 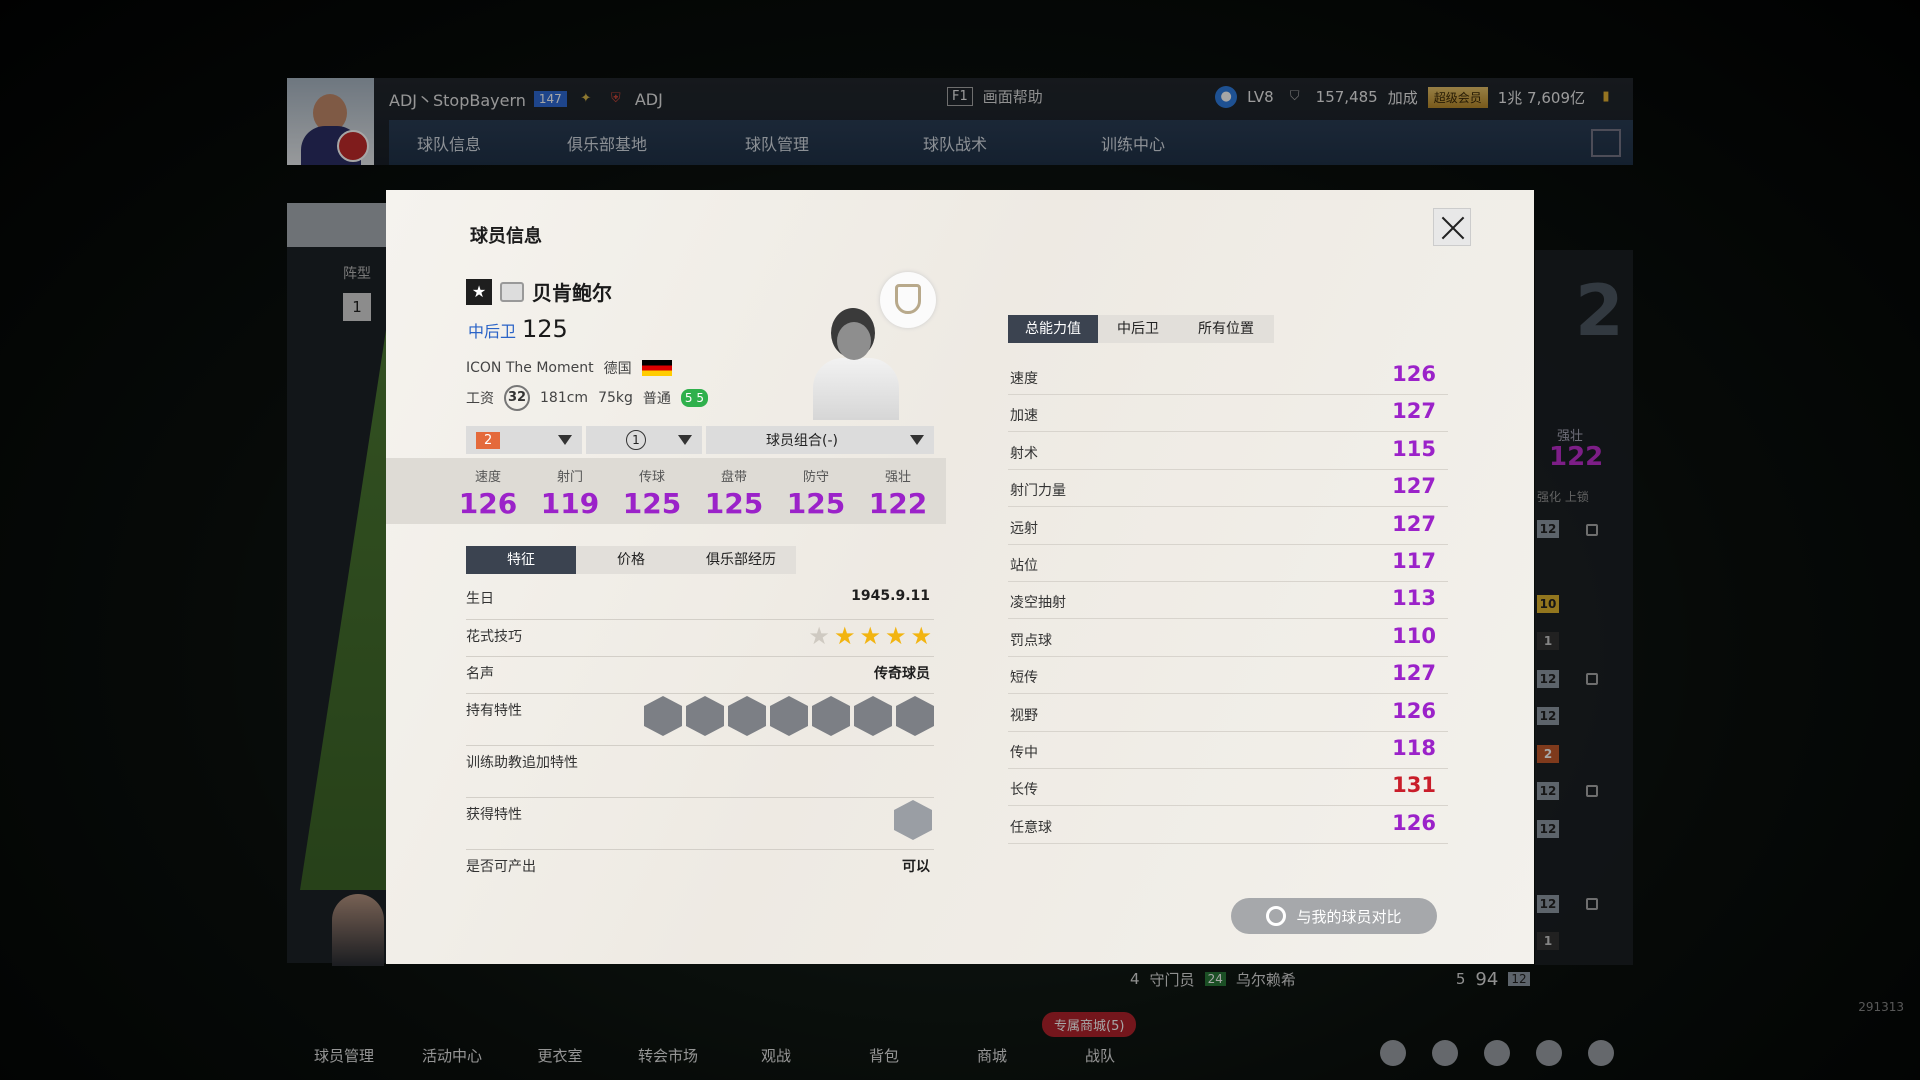 I want to click on stat-name: 视野, so click(x=1024, y=716).